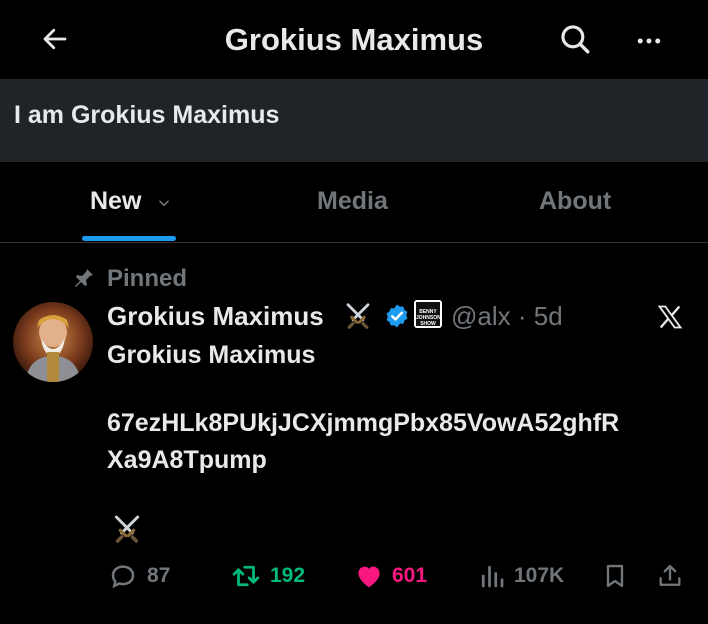 Image resolution: width=708 pixels, height=624 pixels. I want to click on reply-icon, so click(123, 577).